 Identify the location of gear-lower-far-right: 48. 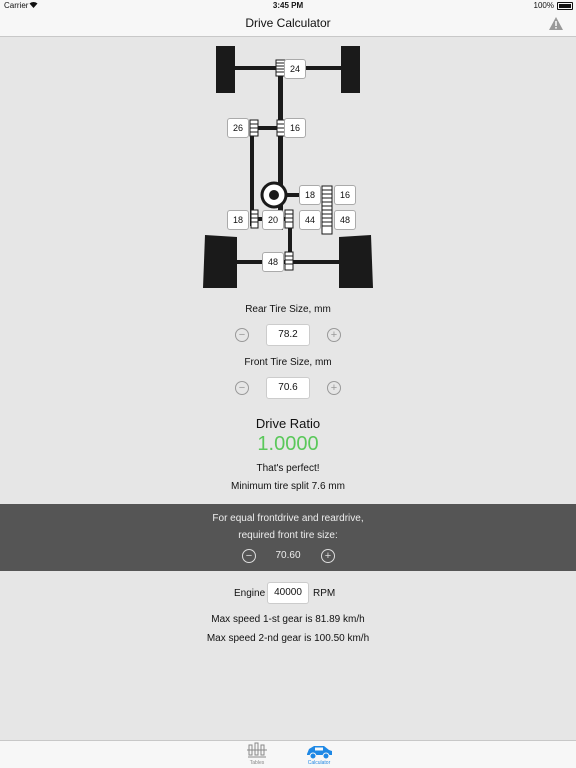
(345, 220).